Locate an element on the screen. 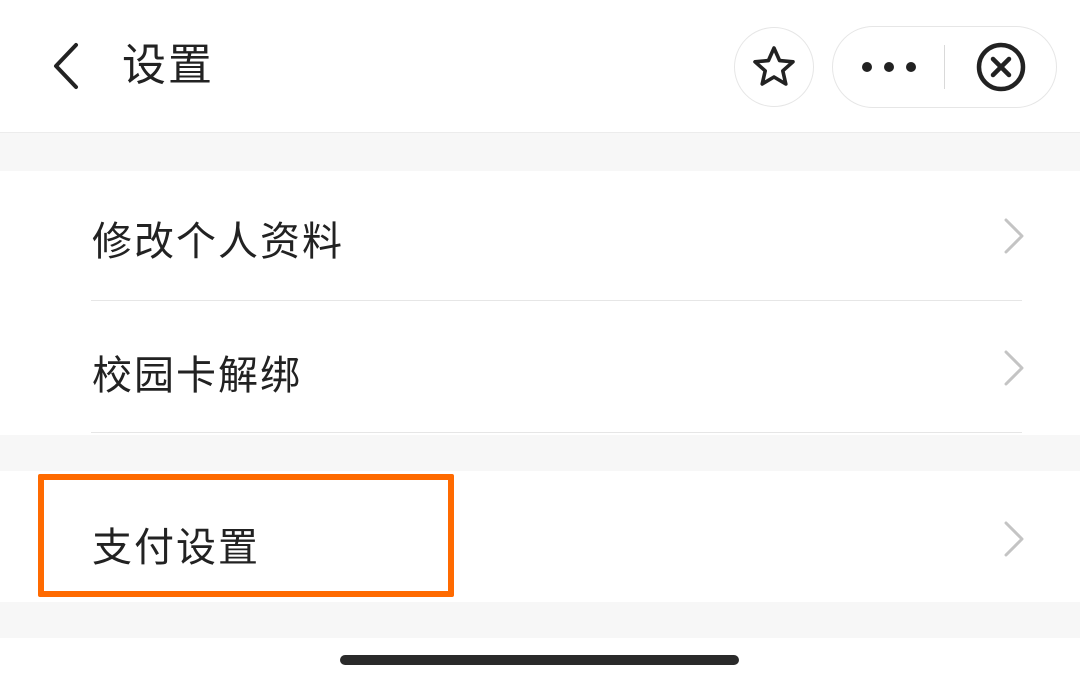 This screenshot has width=1080, height=682. favorite-button is located at coordinates (774, 67).